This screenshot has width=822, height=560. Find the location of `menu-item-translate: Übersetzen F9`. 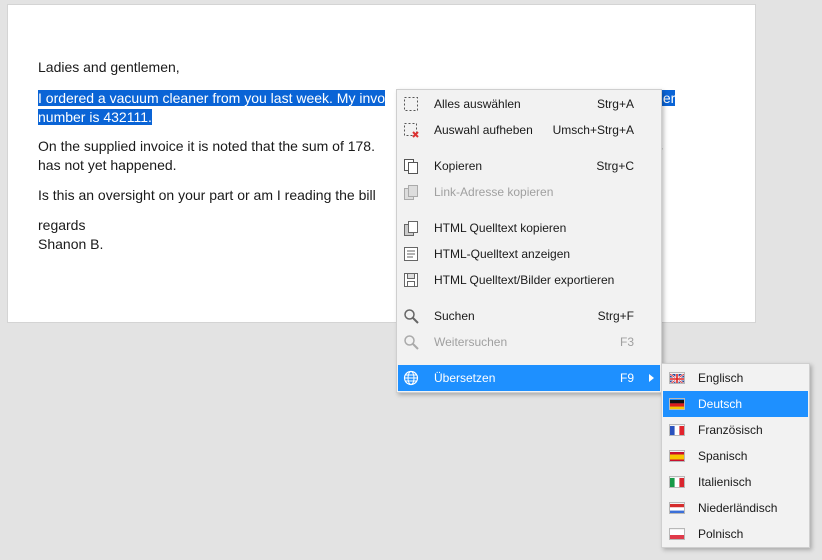

menu-item-translate: Übersetzen F9 is located at coordinates (529, 378).